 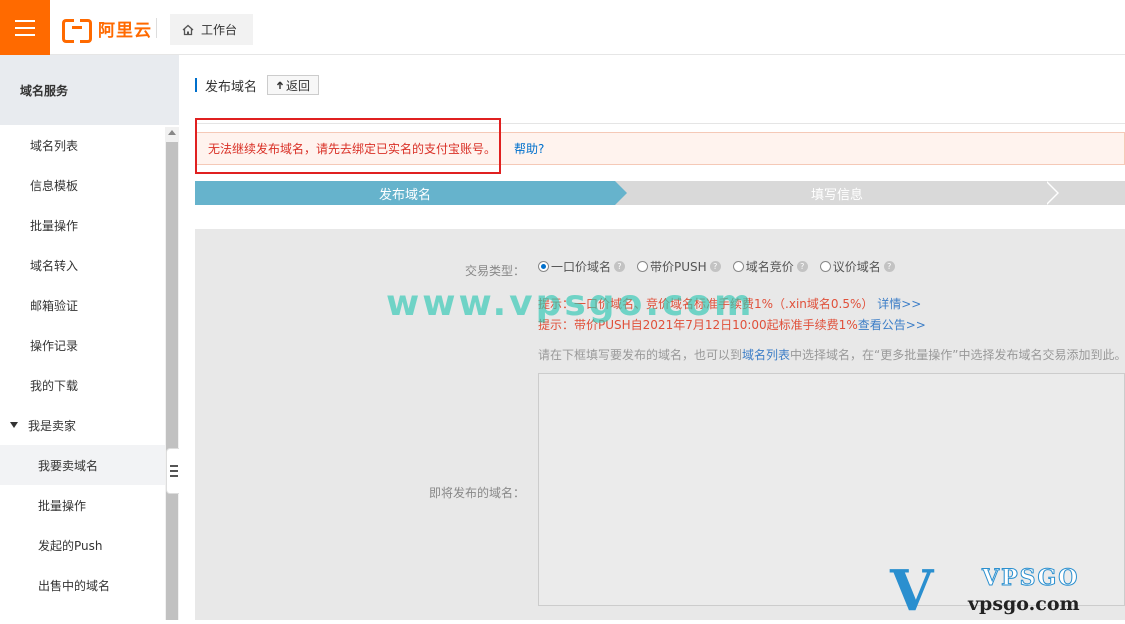 I want to click on sidebar-item-label: 域名列表, so click(x=54, y=145).